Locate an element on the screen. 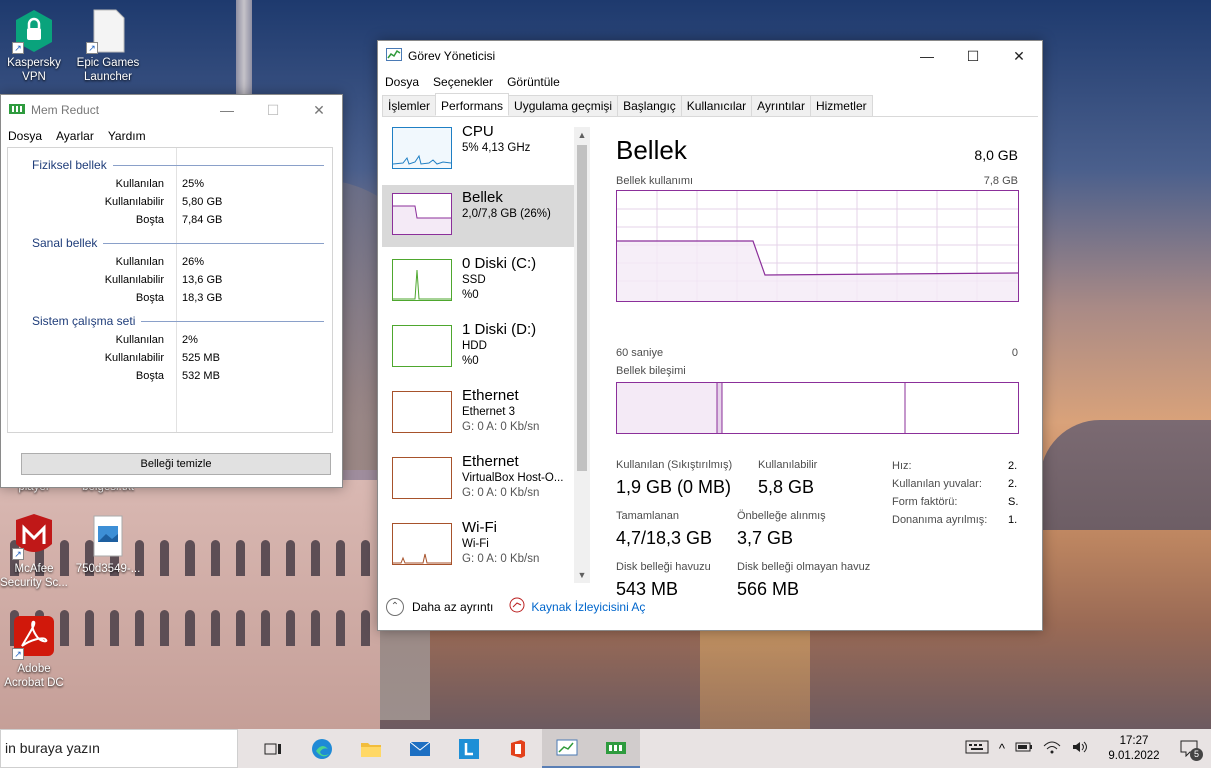 The width and height of the screenshot is (1211, 768). file-explorer-icon is located at coordinates (370, 748).